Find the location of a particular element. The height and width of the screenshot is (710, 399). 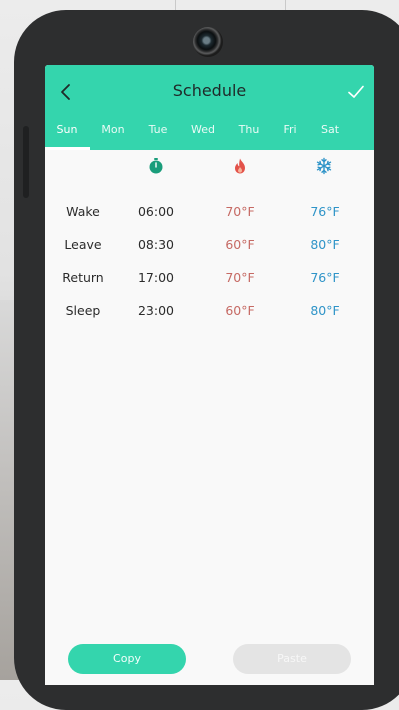

period-time: 23:00 is located at coordinates (156, 310).